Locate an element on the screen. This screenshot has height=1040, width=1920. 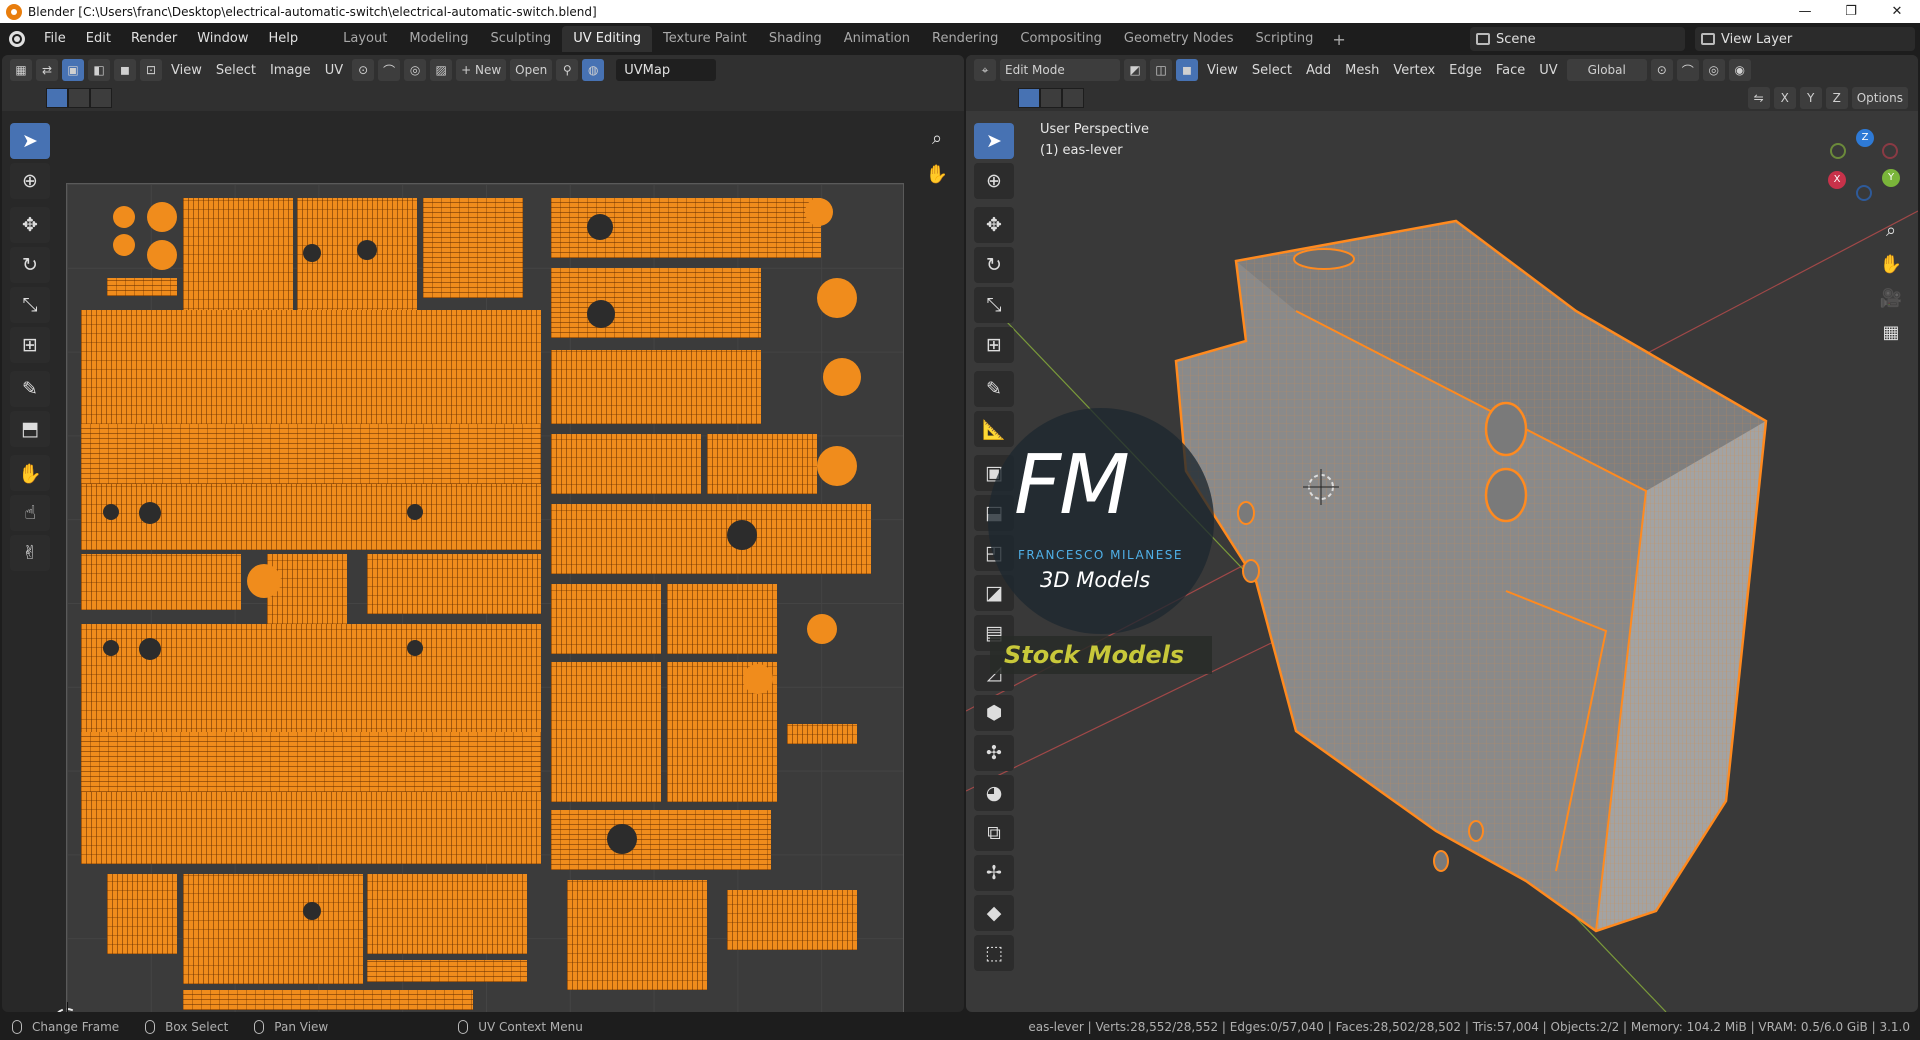
select-box-tool-icon: ➤ is located at coordinates (30, 141).